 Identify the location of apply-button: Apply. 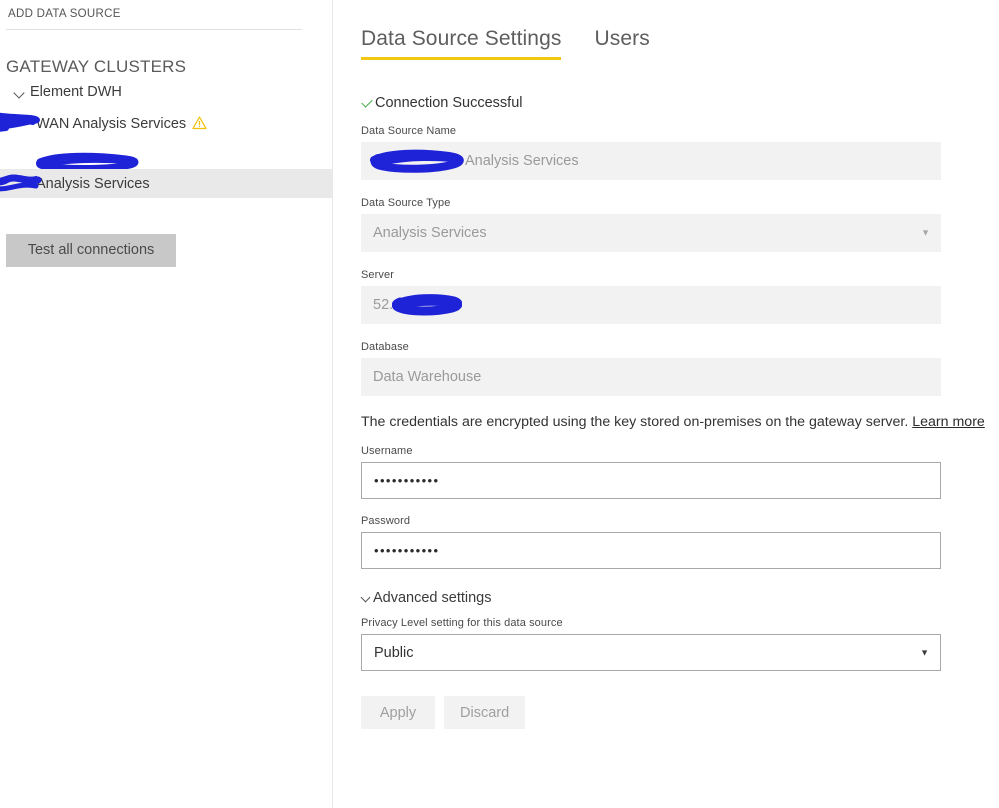
(398, 713).